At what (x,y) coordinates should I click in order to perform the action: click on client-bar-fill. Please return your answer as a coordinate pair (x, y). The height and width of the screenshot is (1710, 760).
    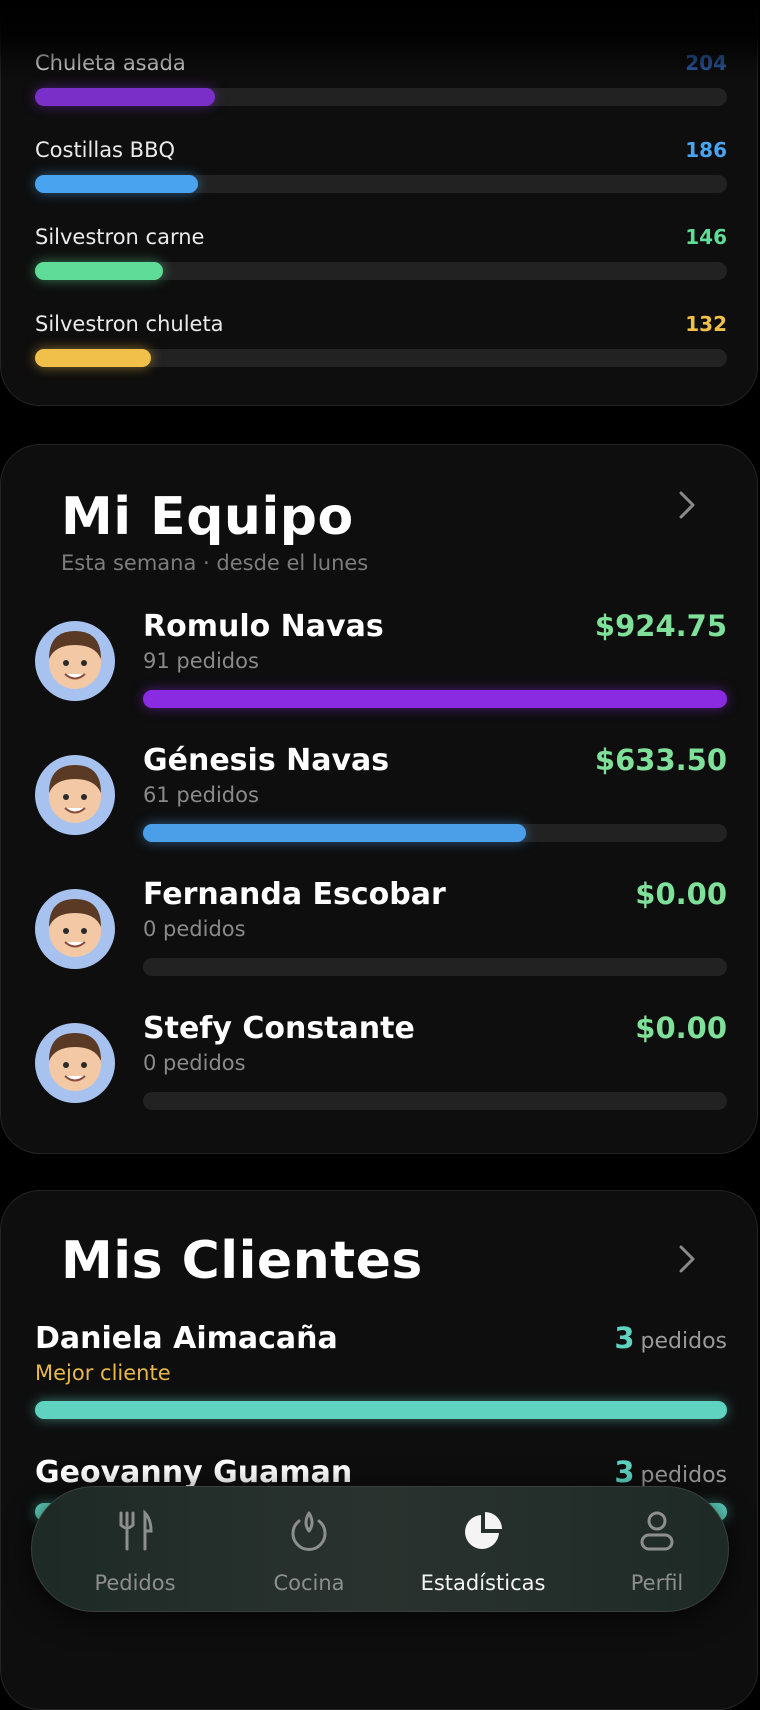
    Looking at the image, I should click on (381, 1410).